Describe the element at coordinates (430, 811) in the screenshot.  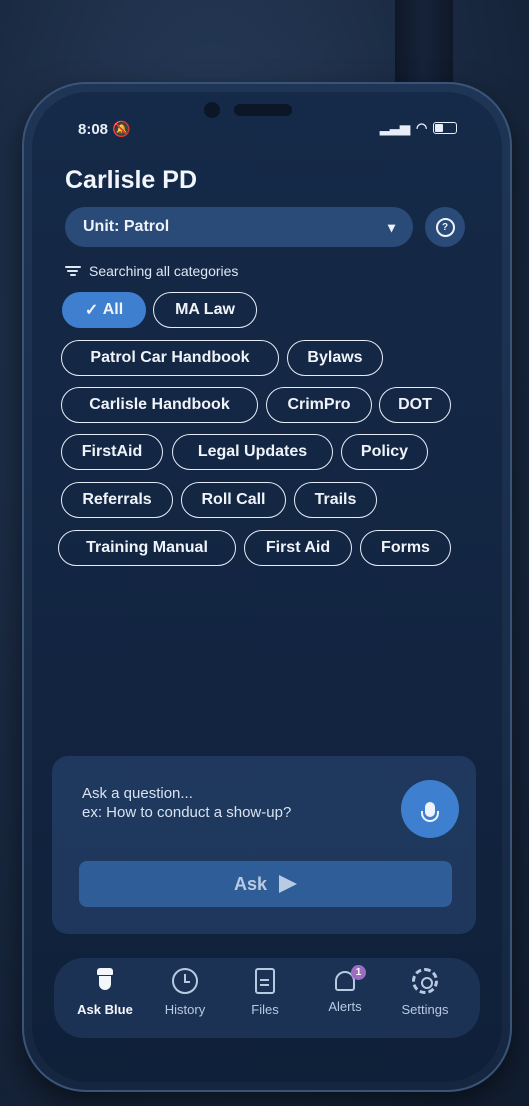
I see `microphone-icon` at that location.